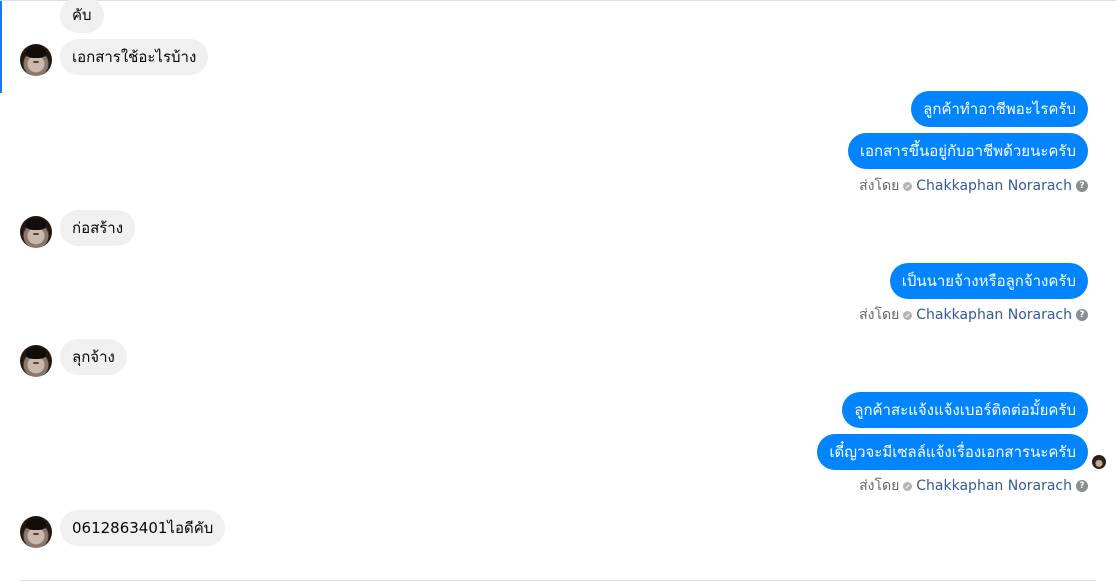 The image size is (1116, 581). I want to click on outgoing-message: เดี๋ญวจะมีเซลล์แจ้งเรื่องเอกสารนะครับ, so click(952, 452).